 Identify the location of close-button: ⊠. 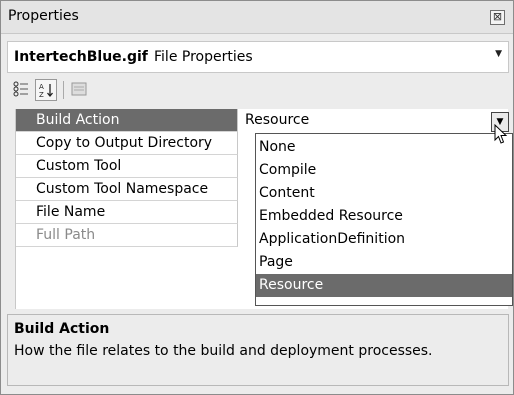
(497, 17).